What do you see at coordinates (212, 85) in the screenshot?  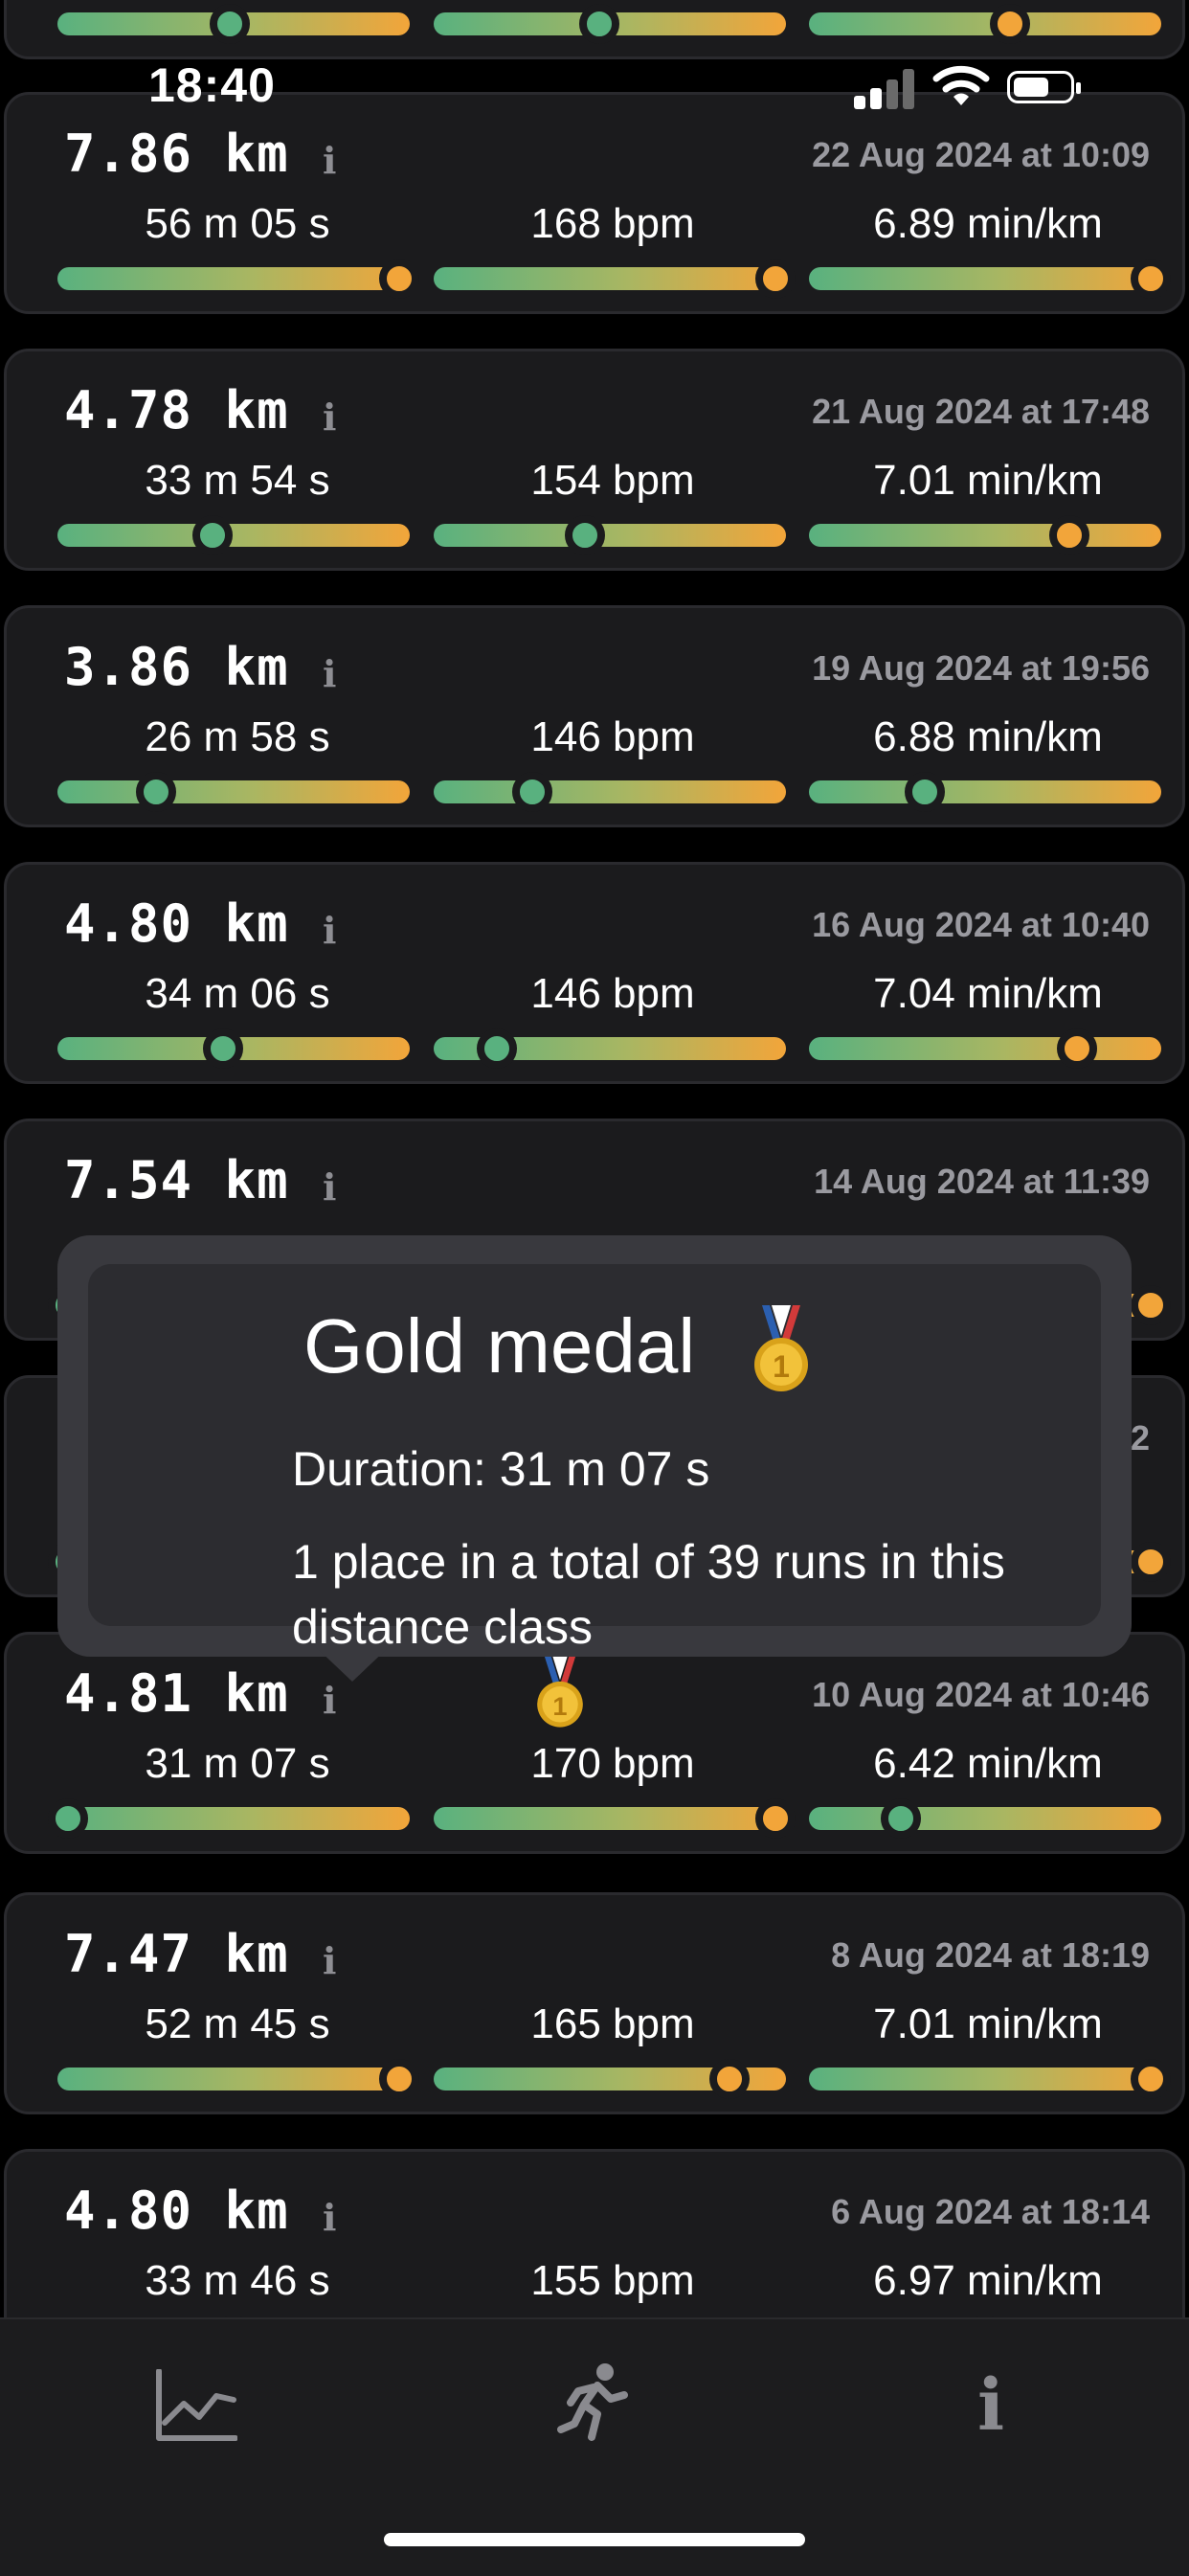 I see `status-time: 18:40` at bounding box center [212, 85].